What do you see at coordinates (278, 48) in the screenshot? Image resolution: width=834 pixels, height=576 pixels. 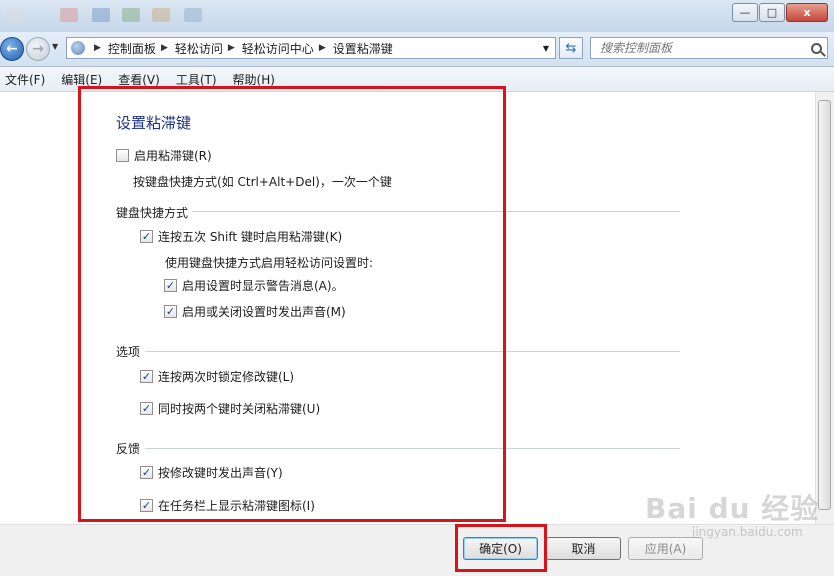 I see `breadcrumb-item-ease-of-access-center: 轻松访问中心` at bounding box center [278, 48].